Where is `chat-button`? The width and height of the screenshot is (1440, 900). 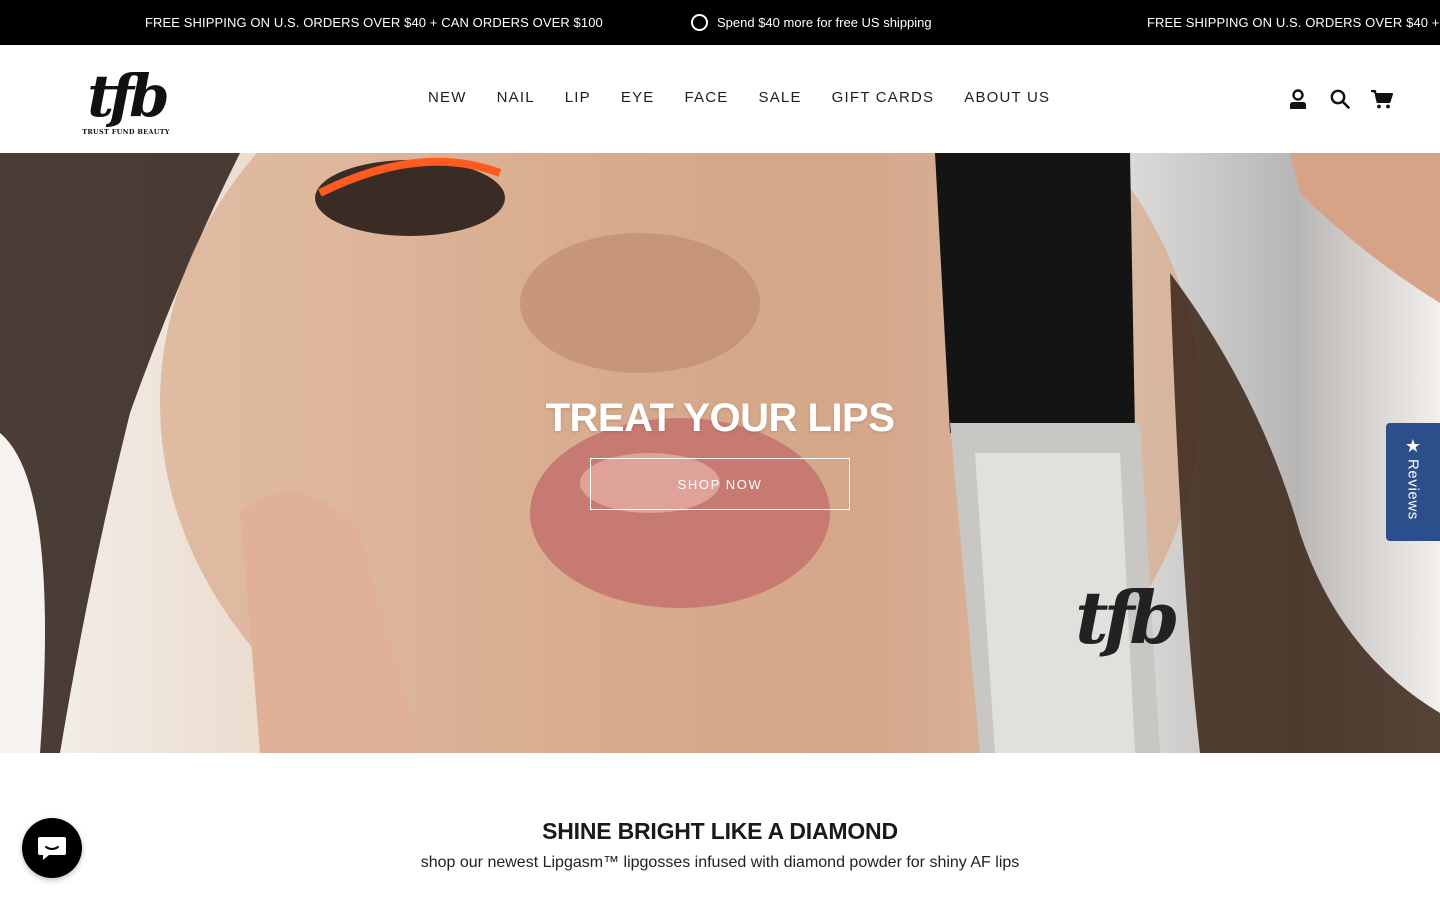 chat-button is located at coordinates (52, 848).